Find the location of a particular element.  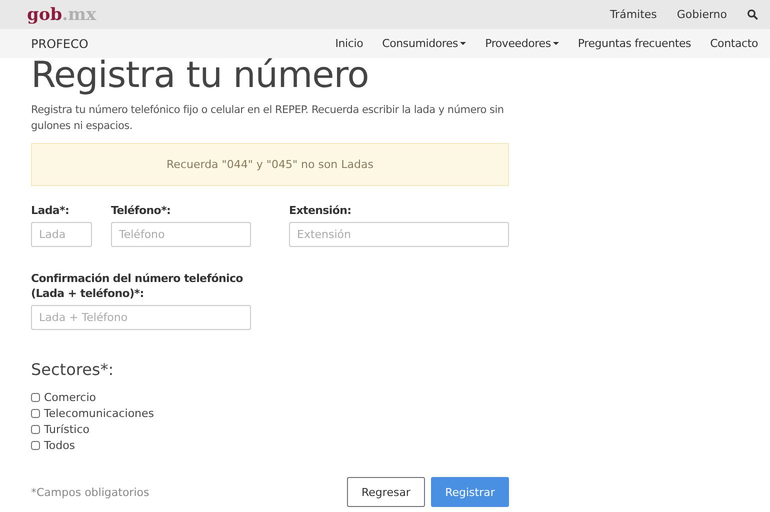

checkbox-label: Todos is located at coordinates (60, 445).